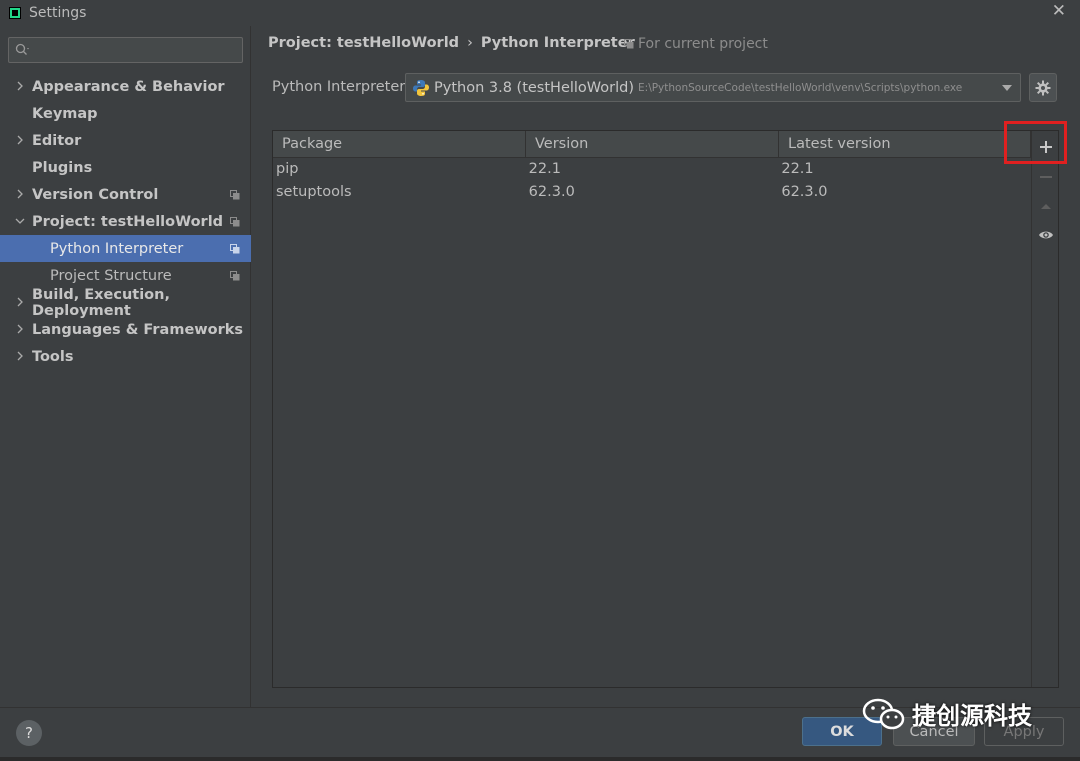 This screenshot has height=761, width=1080. I want to click on sidebar-item-editor: Editor, so click(125, 140).